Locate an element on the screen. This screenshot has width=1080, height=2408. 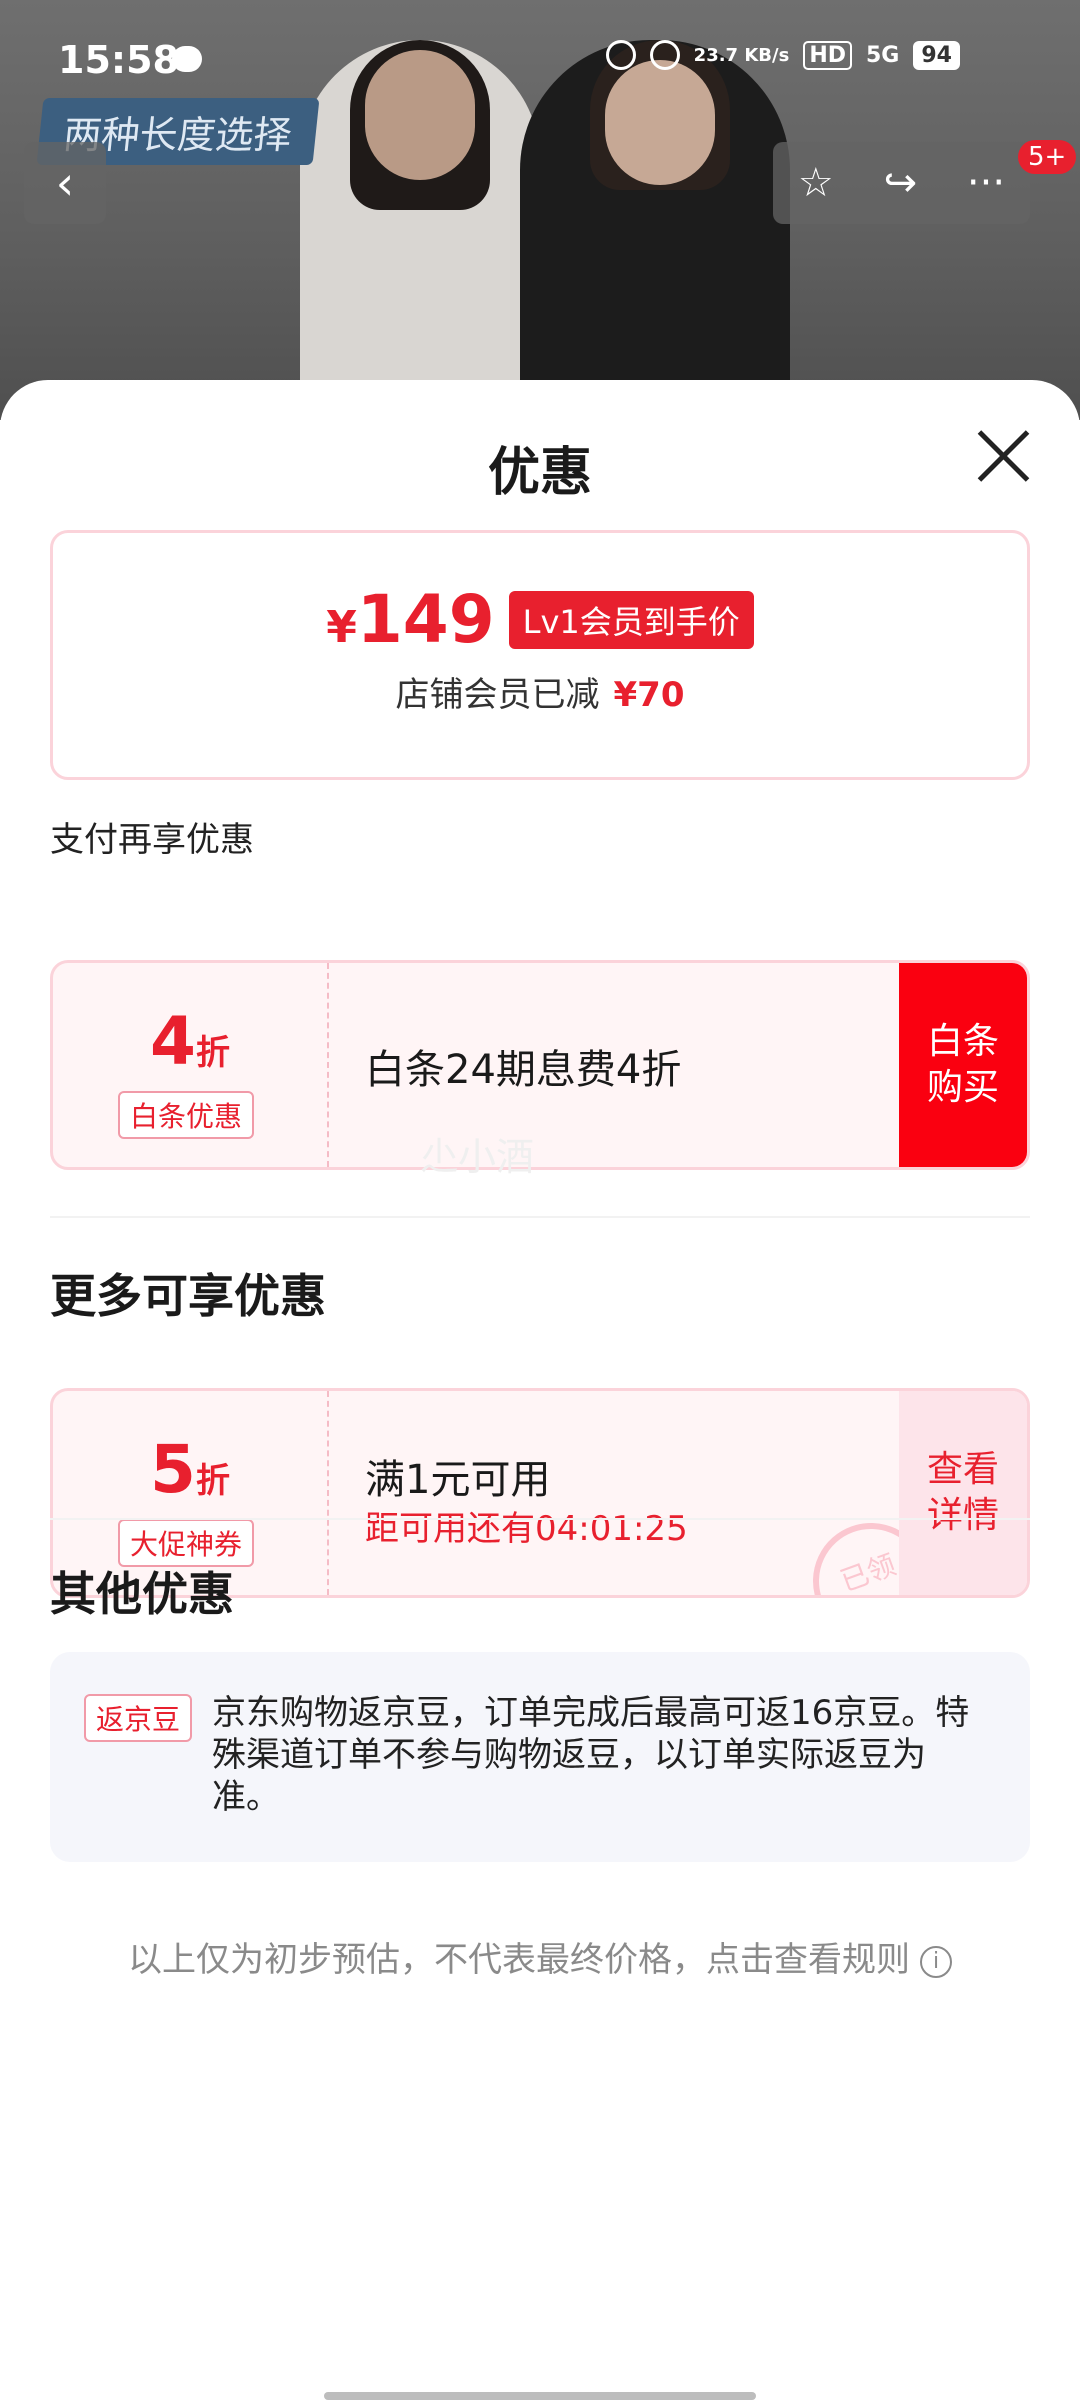
watermark: 尐小酒 is located at coordinates (477, 1157).